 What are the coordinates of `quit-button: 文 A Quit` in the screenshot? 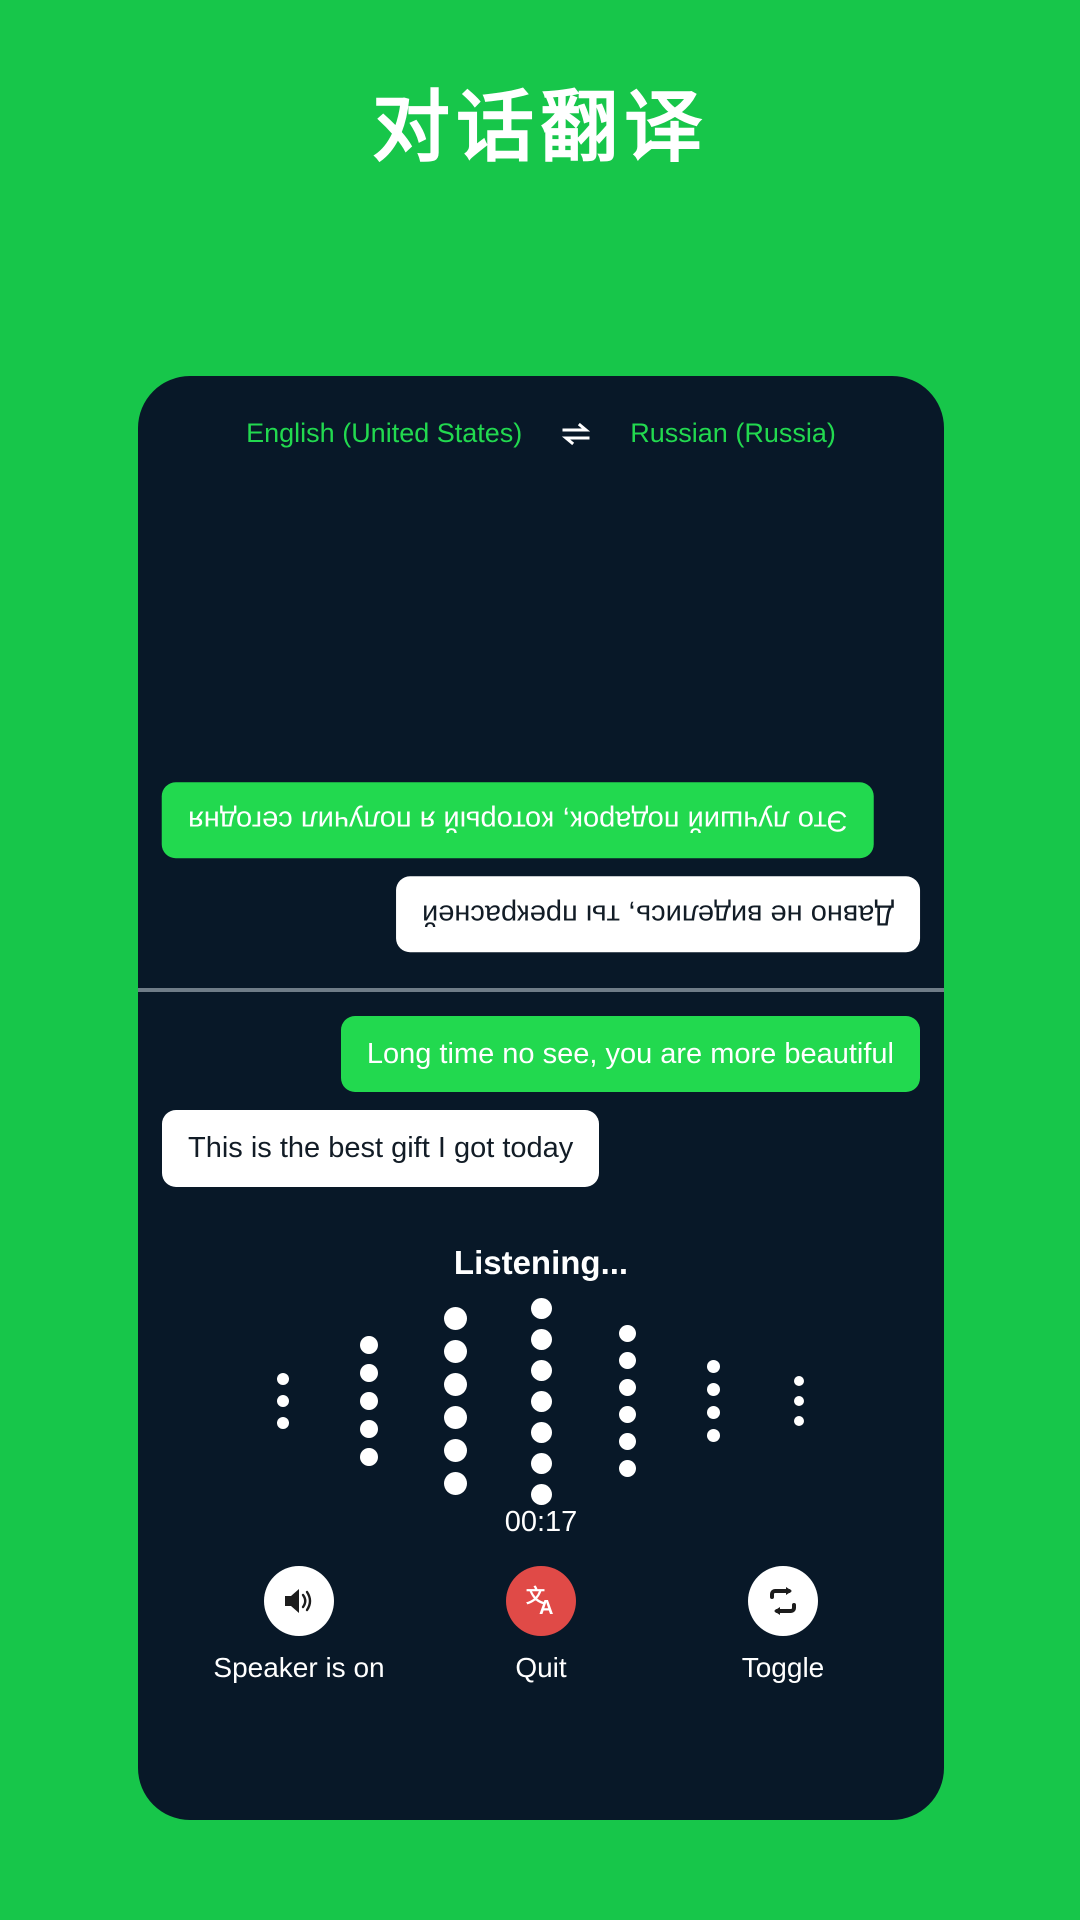 It's located at (541, 1625).